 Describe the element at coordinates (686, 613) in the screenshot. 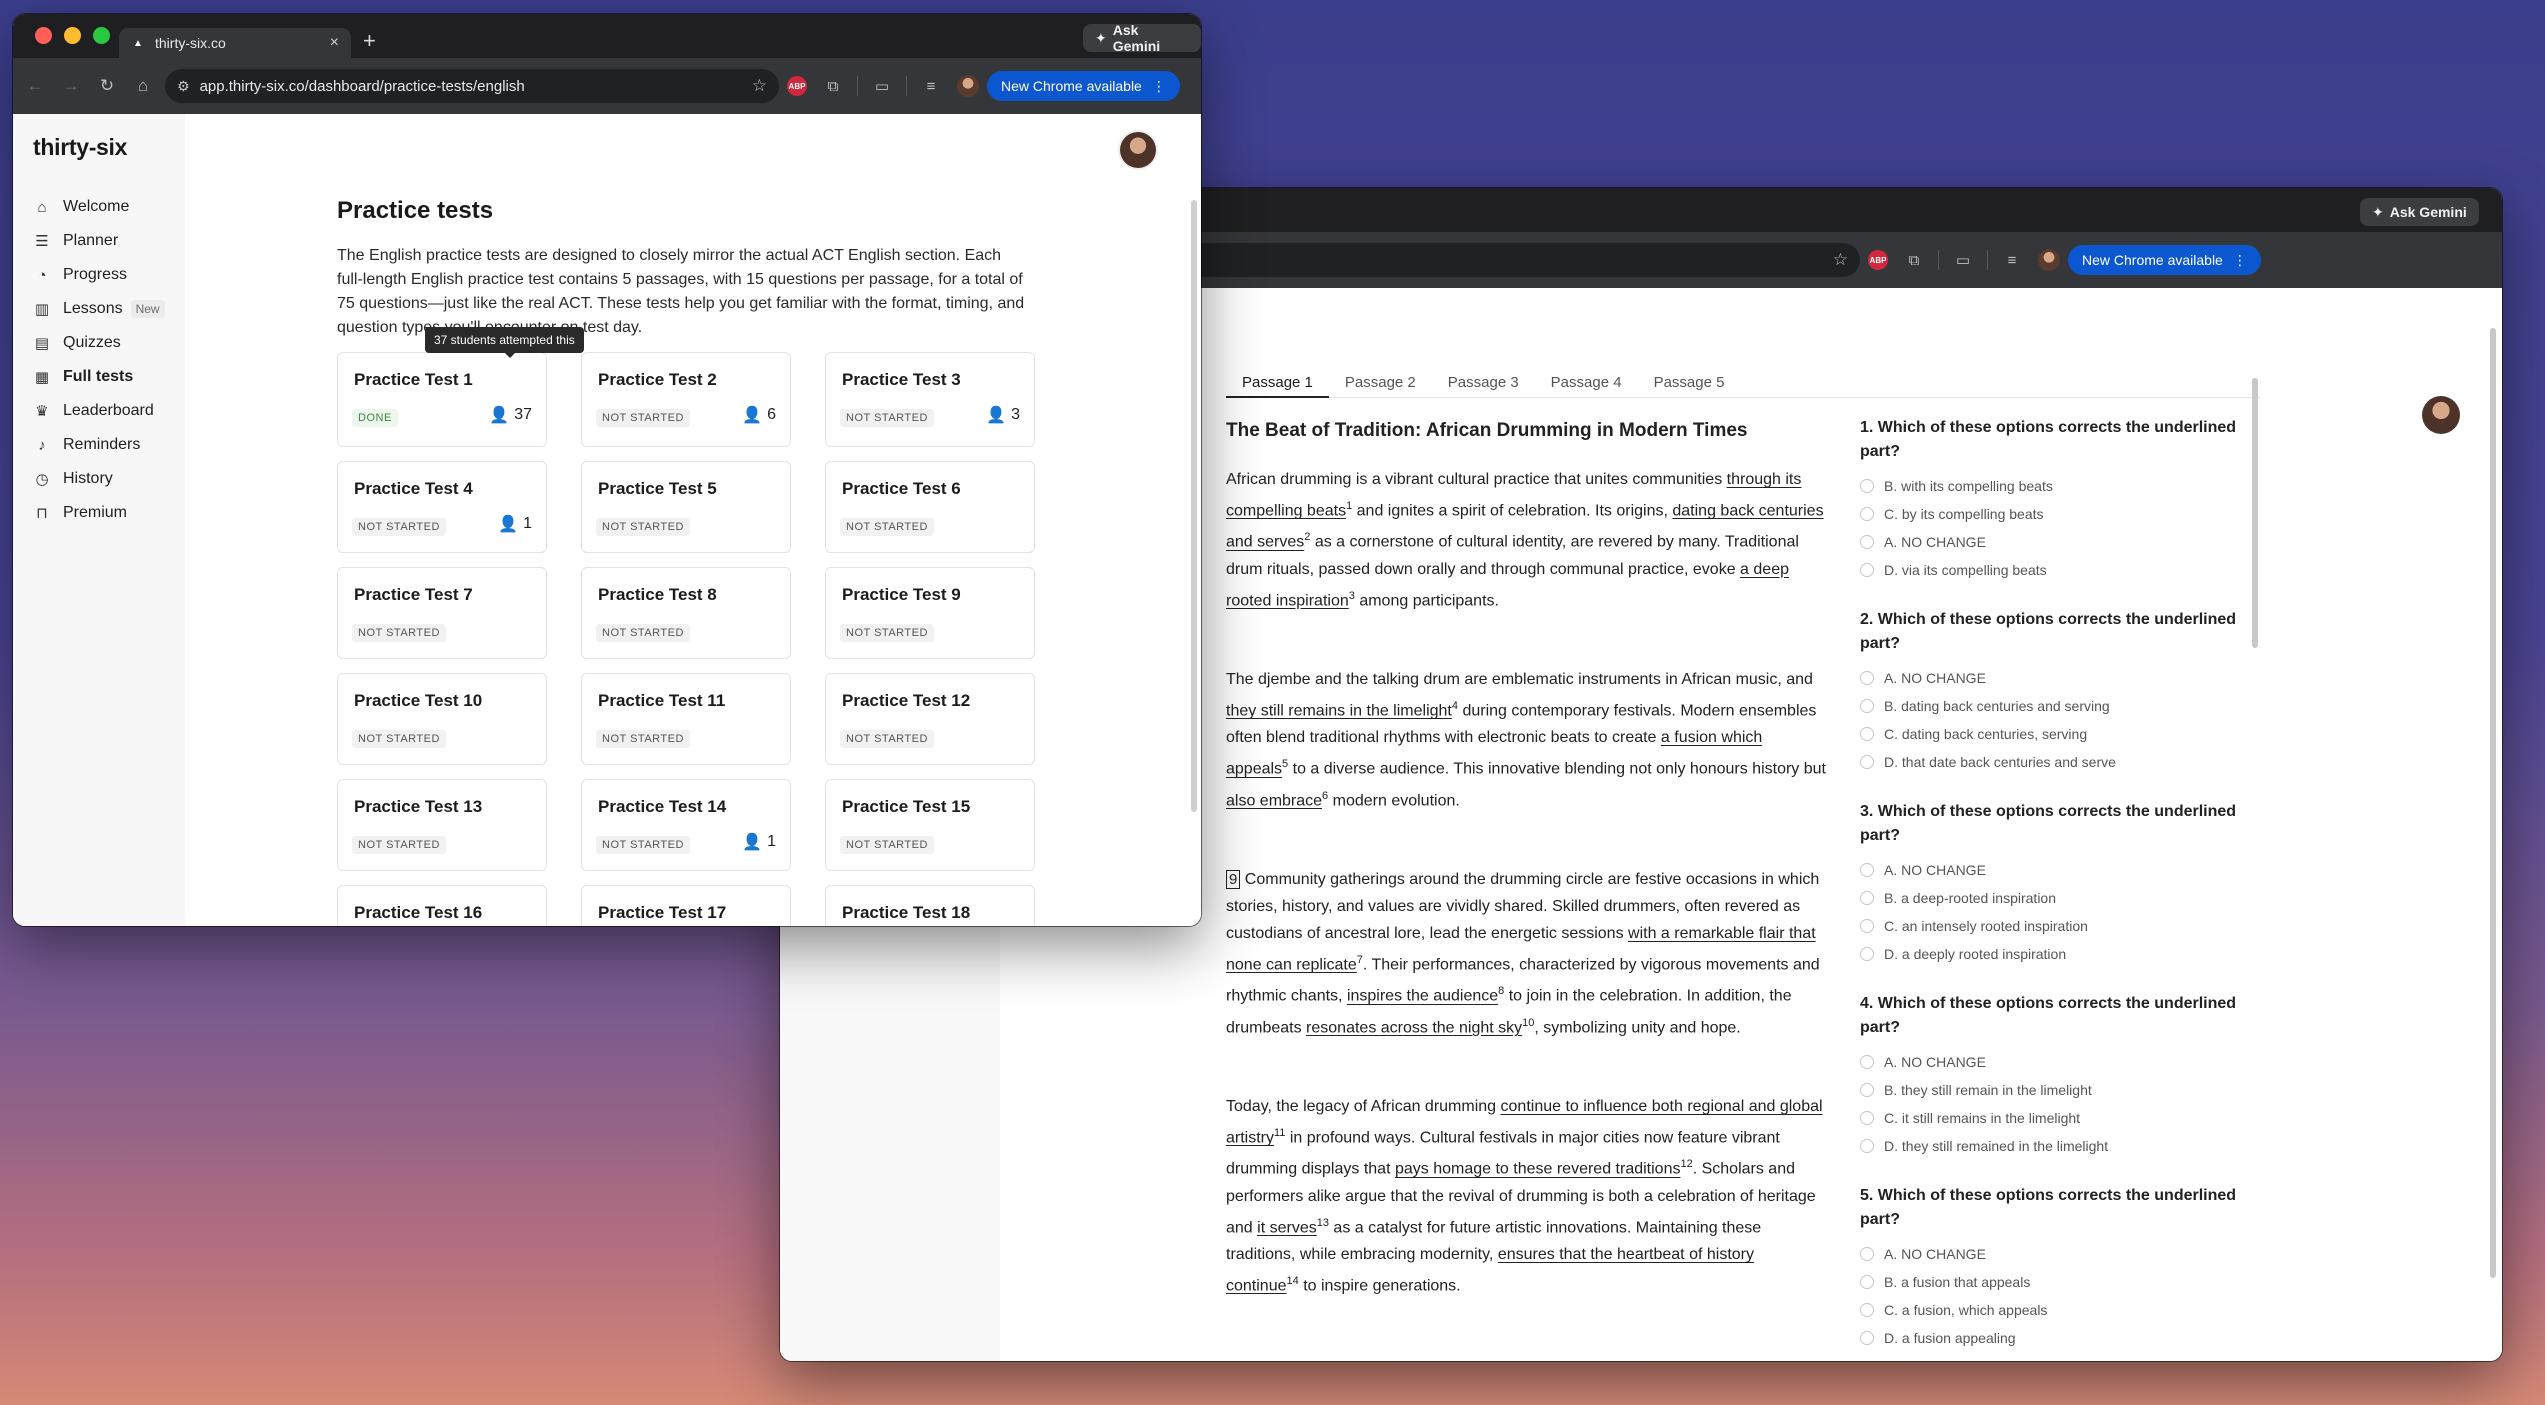

I see `practice-test-card: Practice Test 8 NOT STARTED` at that location.